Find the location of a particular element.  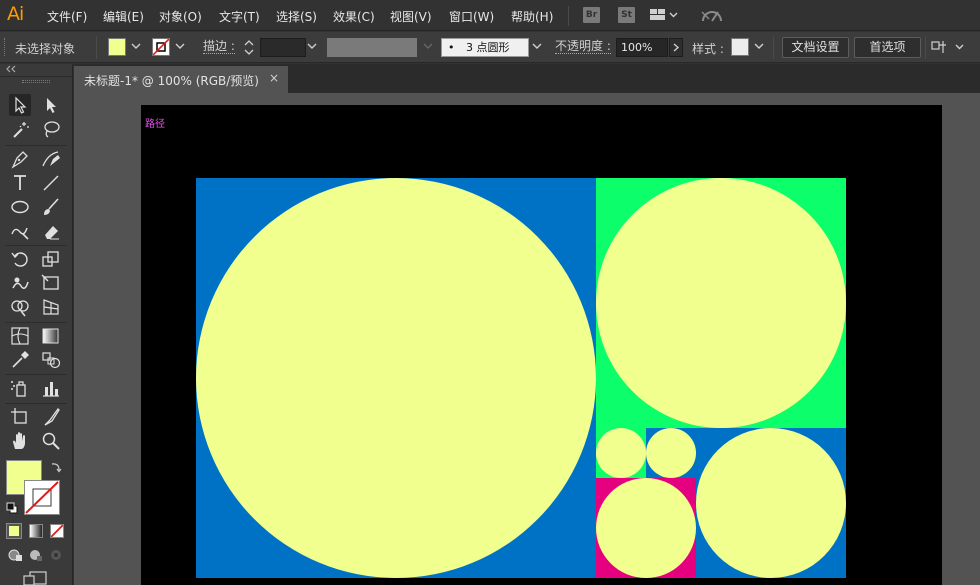

stroke-color-swatch is located at coordinates (161, 47).